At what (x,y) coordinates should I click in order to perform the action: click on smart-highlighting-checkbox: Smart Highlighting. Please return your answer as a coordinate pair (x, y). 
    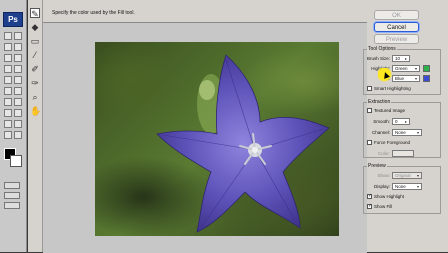
    Looking at the image, I should click on (389, 89).